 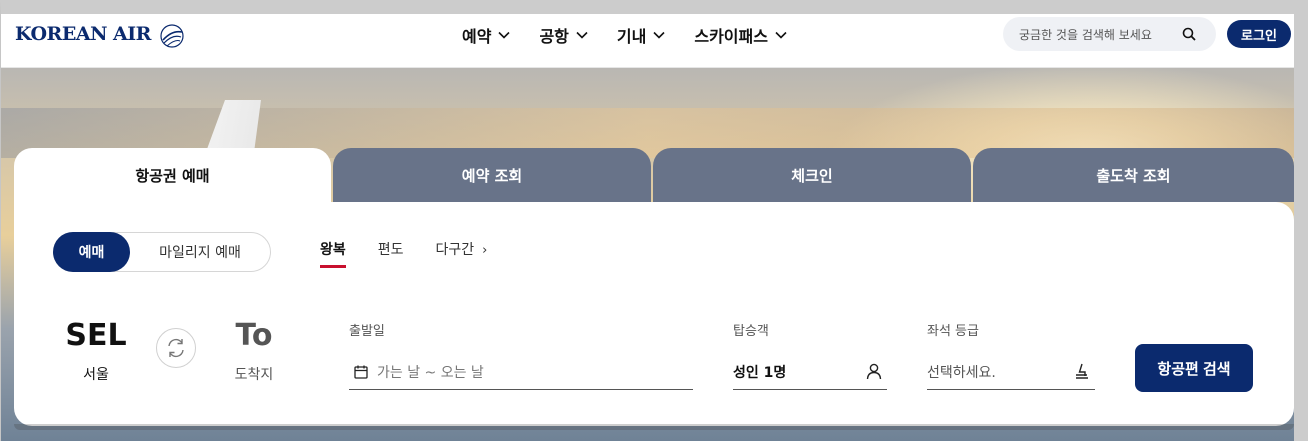 I want to click on trip-multi-city: 다구간 ›, so click(x=462, y=249).